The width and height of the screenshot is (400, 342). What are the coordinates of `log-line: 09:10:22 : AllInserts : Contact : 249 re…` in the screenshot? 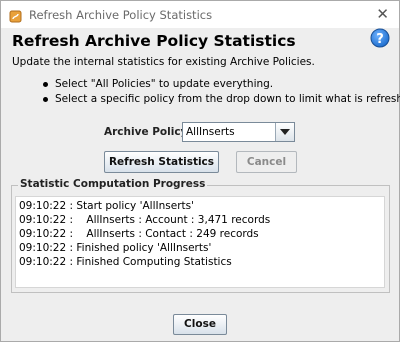 It's located at (139, 234).